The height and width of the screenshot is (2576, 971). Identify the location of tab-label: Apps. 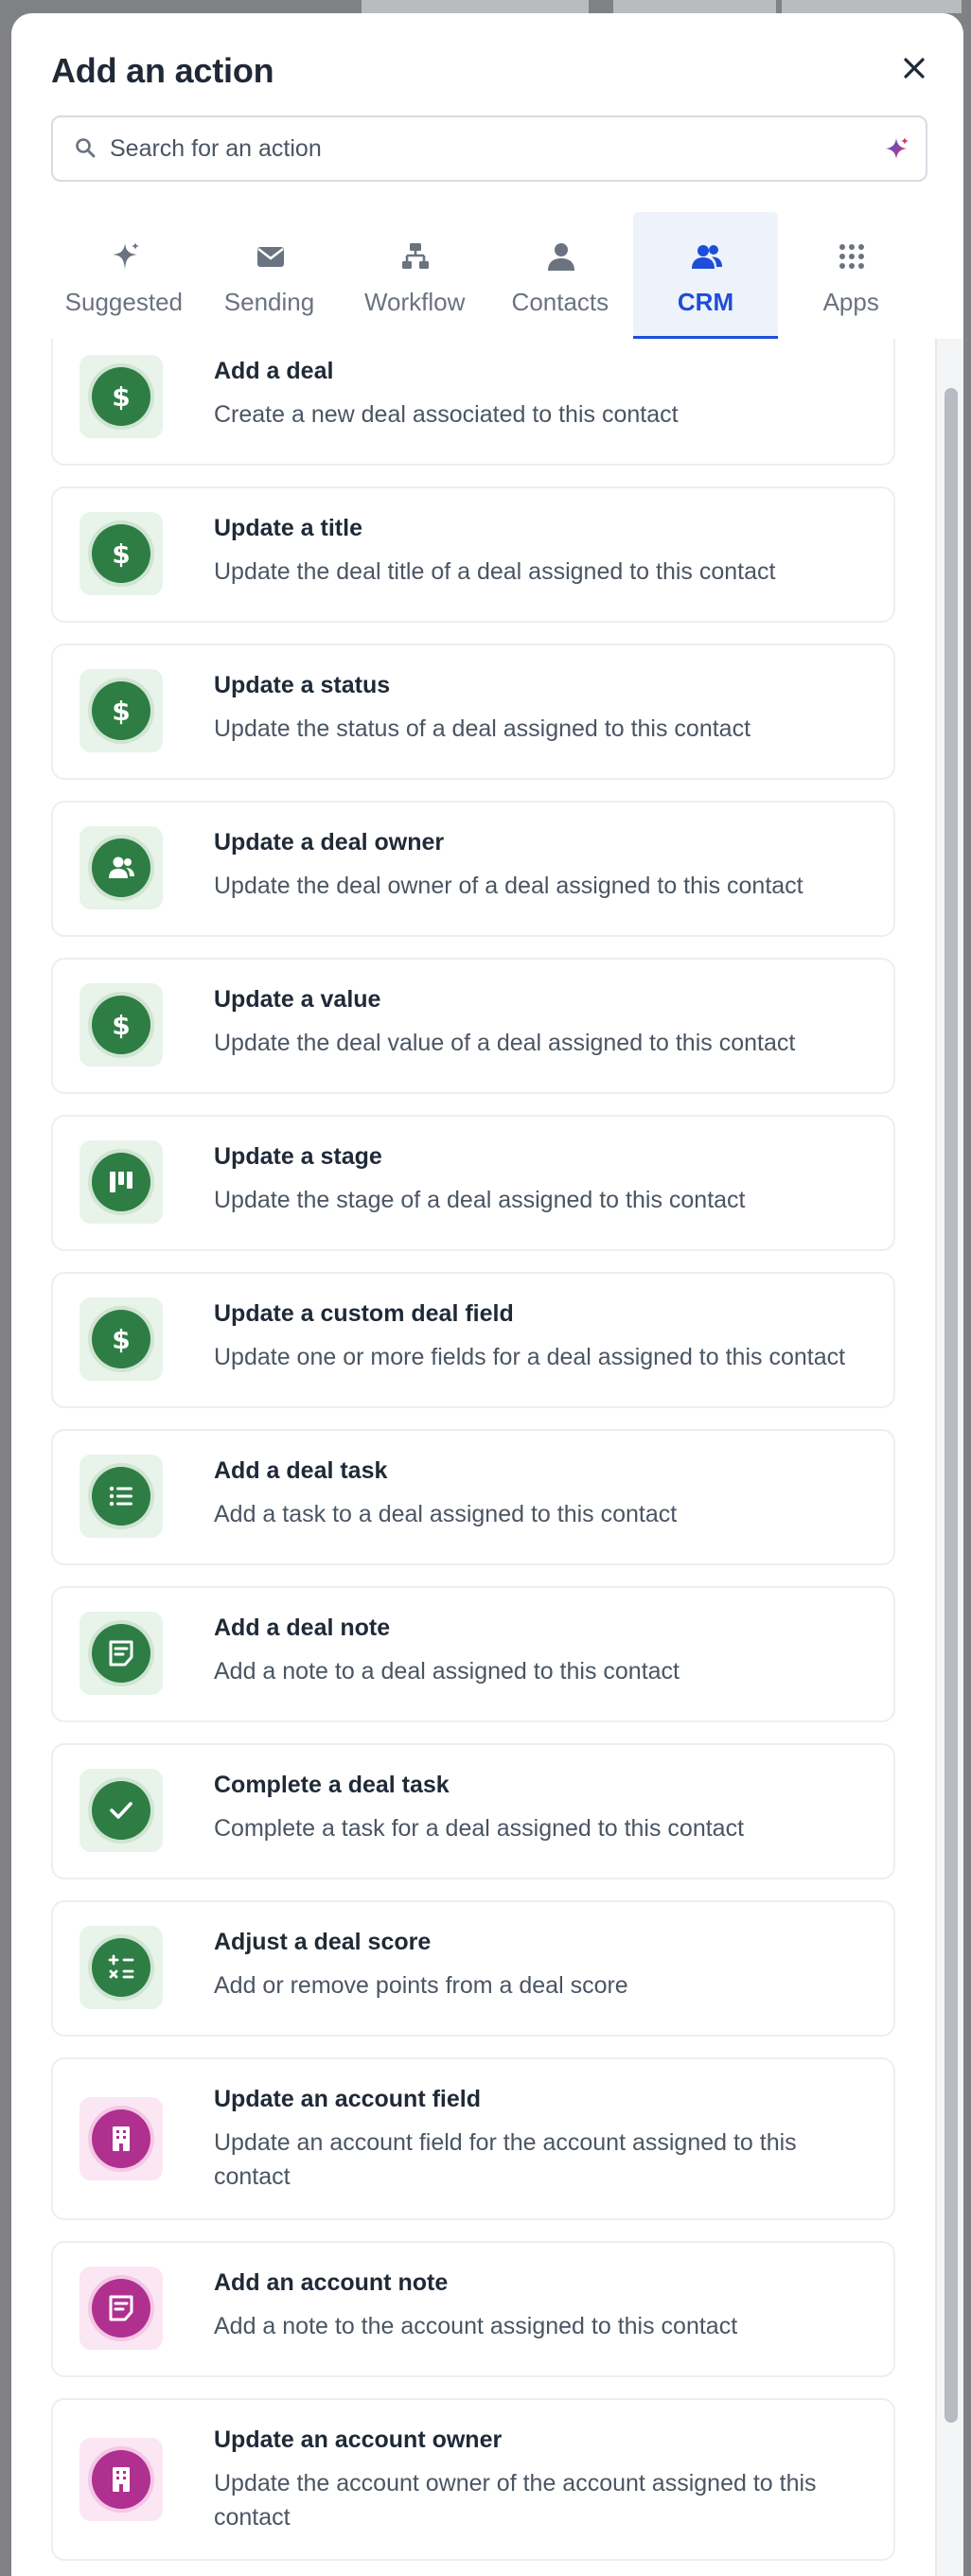
(850, 302).